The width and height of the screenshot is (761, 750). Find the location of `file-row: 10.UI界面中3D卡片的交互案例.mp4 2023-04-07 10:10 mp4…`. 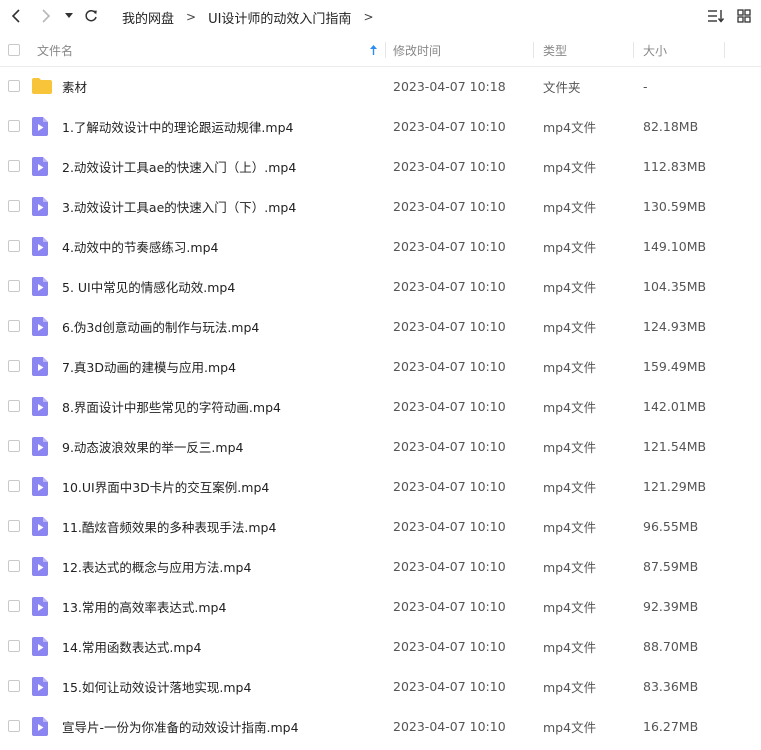

file-row: 10.UI界面中3D卡片的交互案例.mp4 2023-04-07 10:10 mp4… is located at coordinates (380, 486).